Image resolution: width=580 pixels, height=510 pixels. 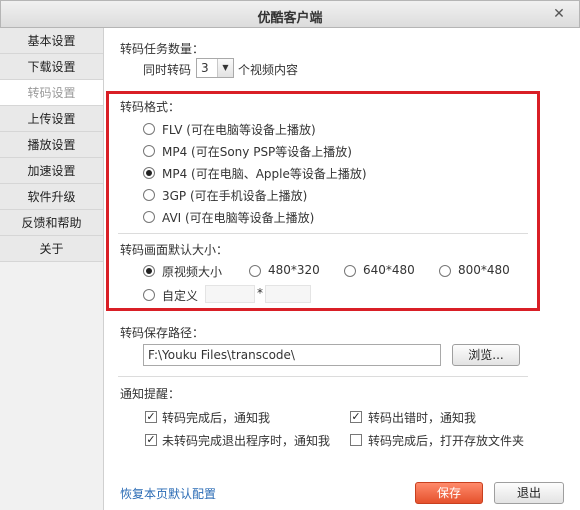 I want to click on sidebar-item-download: 下载设置, so click(x=51, y=67).